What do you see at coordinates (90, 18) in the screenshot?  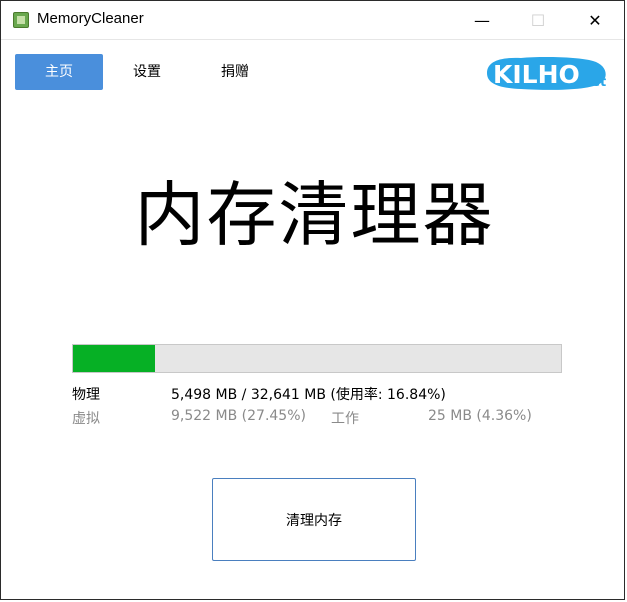 I see `window-title: MemoryCleaner` at bounding box center [90, 18].